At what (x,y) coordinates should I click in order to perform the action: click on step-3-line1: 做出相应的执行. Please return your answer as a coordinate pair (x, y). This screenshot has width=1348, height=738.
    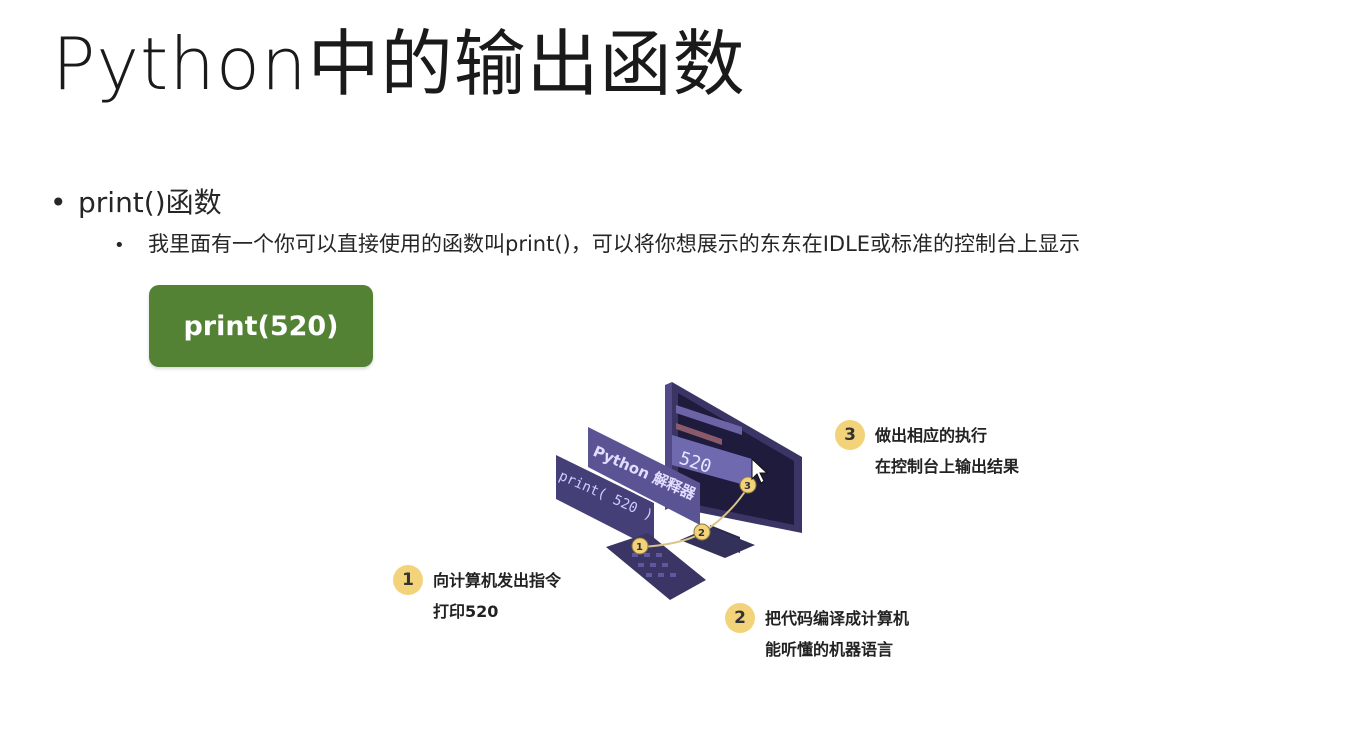
    Looking at the image, I should click on (931, 435).